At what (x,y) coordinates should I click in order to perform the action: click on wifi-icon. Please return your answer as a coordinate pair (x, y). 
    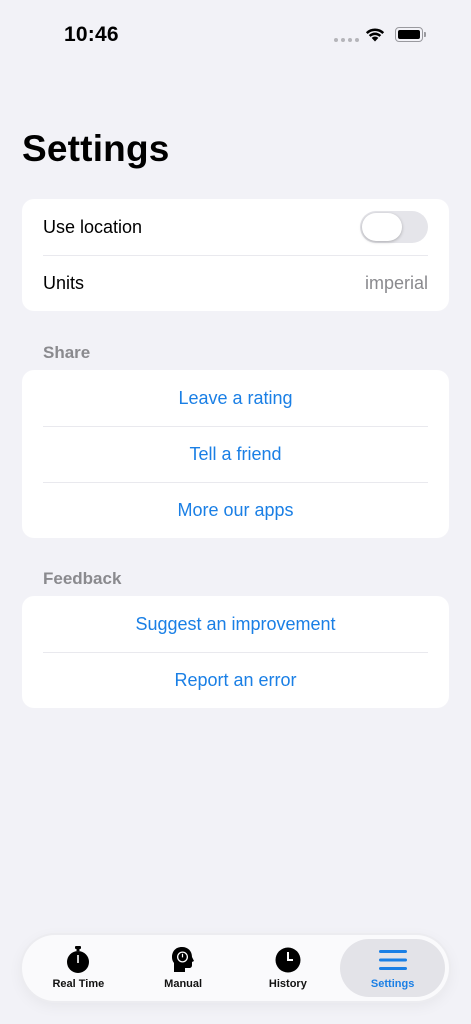
    Looking at the image, I should click on (375, 35).